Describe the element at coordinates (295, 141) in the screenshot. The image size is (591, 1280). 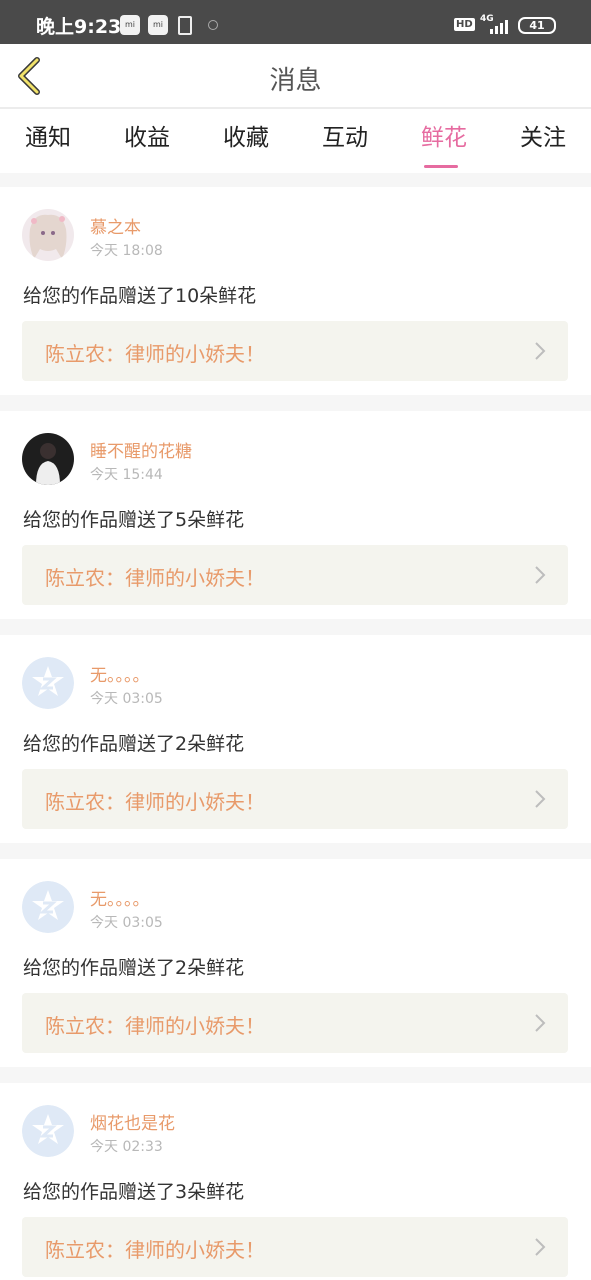
I see `tab-bar: 通知 收益 收藏 互动 鲜花 关注` at that location.